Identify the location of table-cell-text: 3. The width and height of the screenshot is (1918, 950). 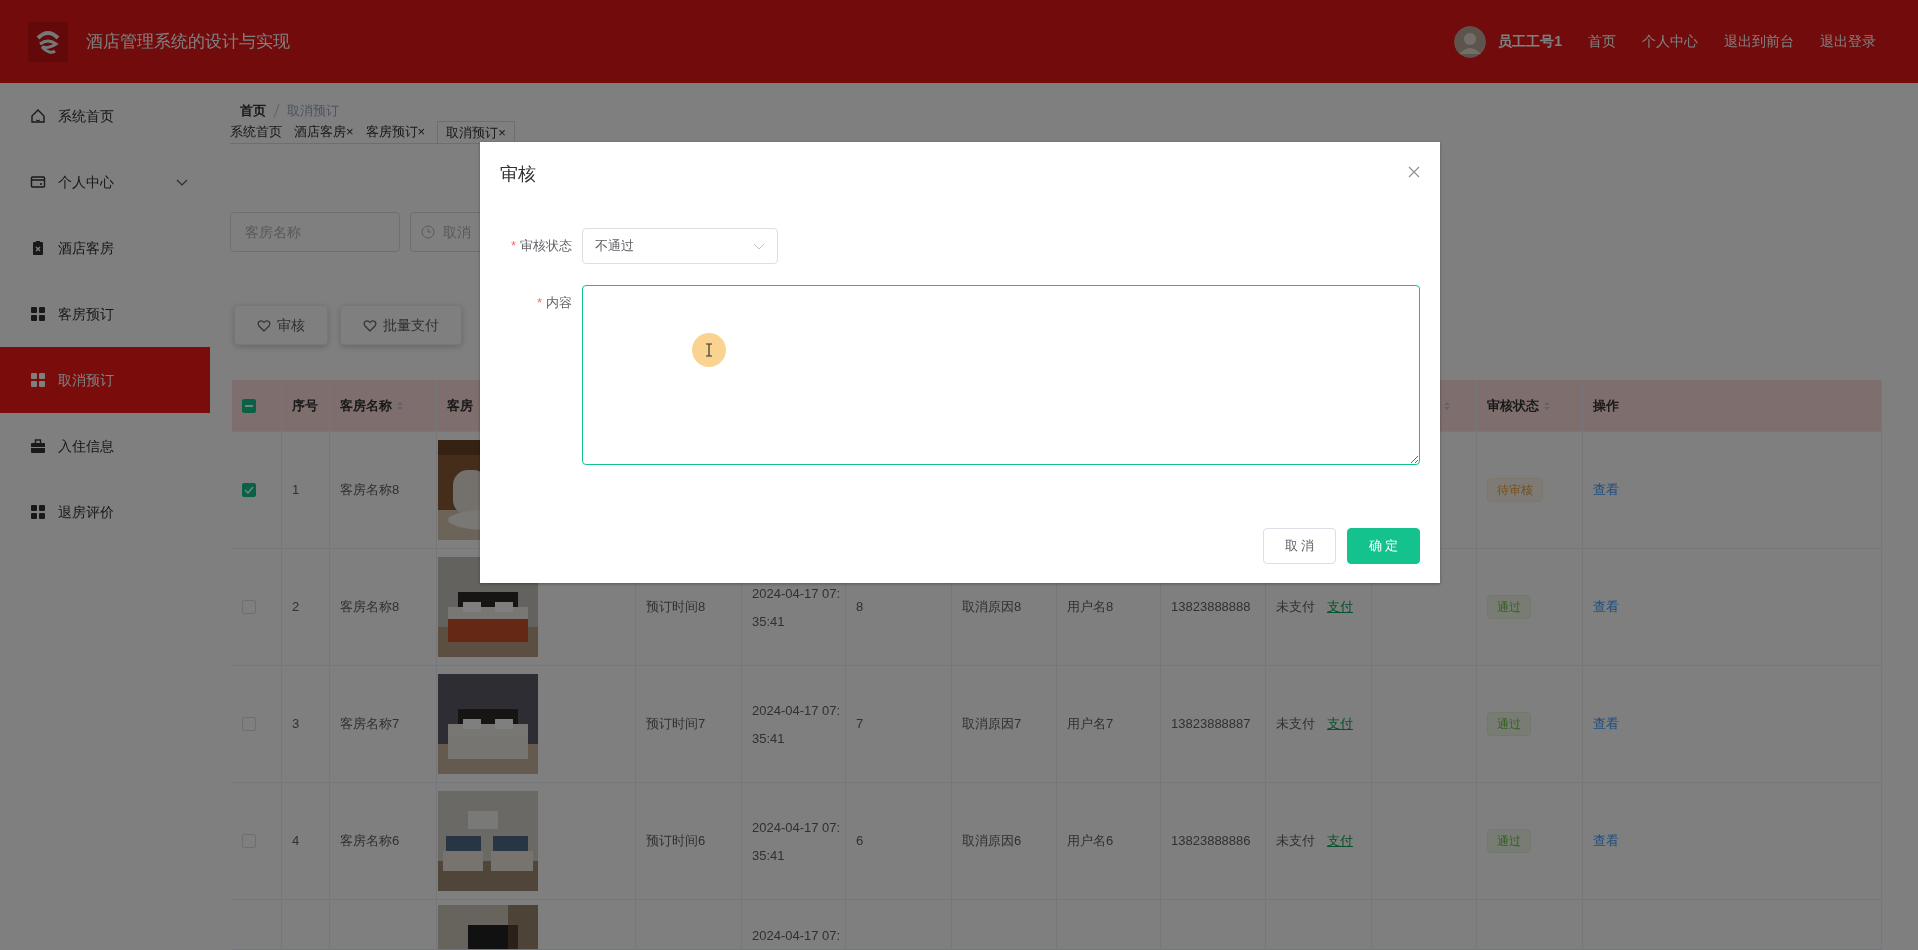
(296, 724).